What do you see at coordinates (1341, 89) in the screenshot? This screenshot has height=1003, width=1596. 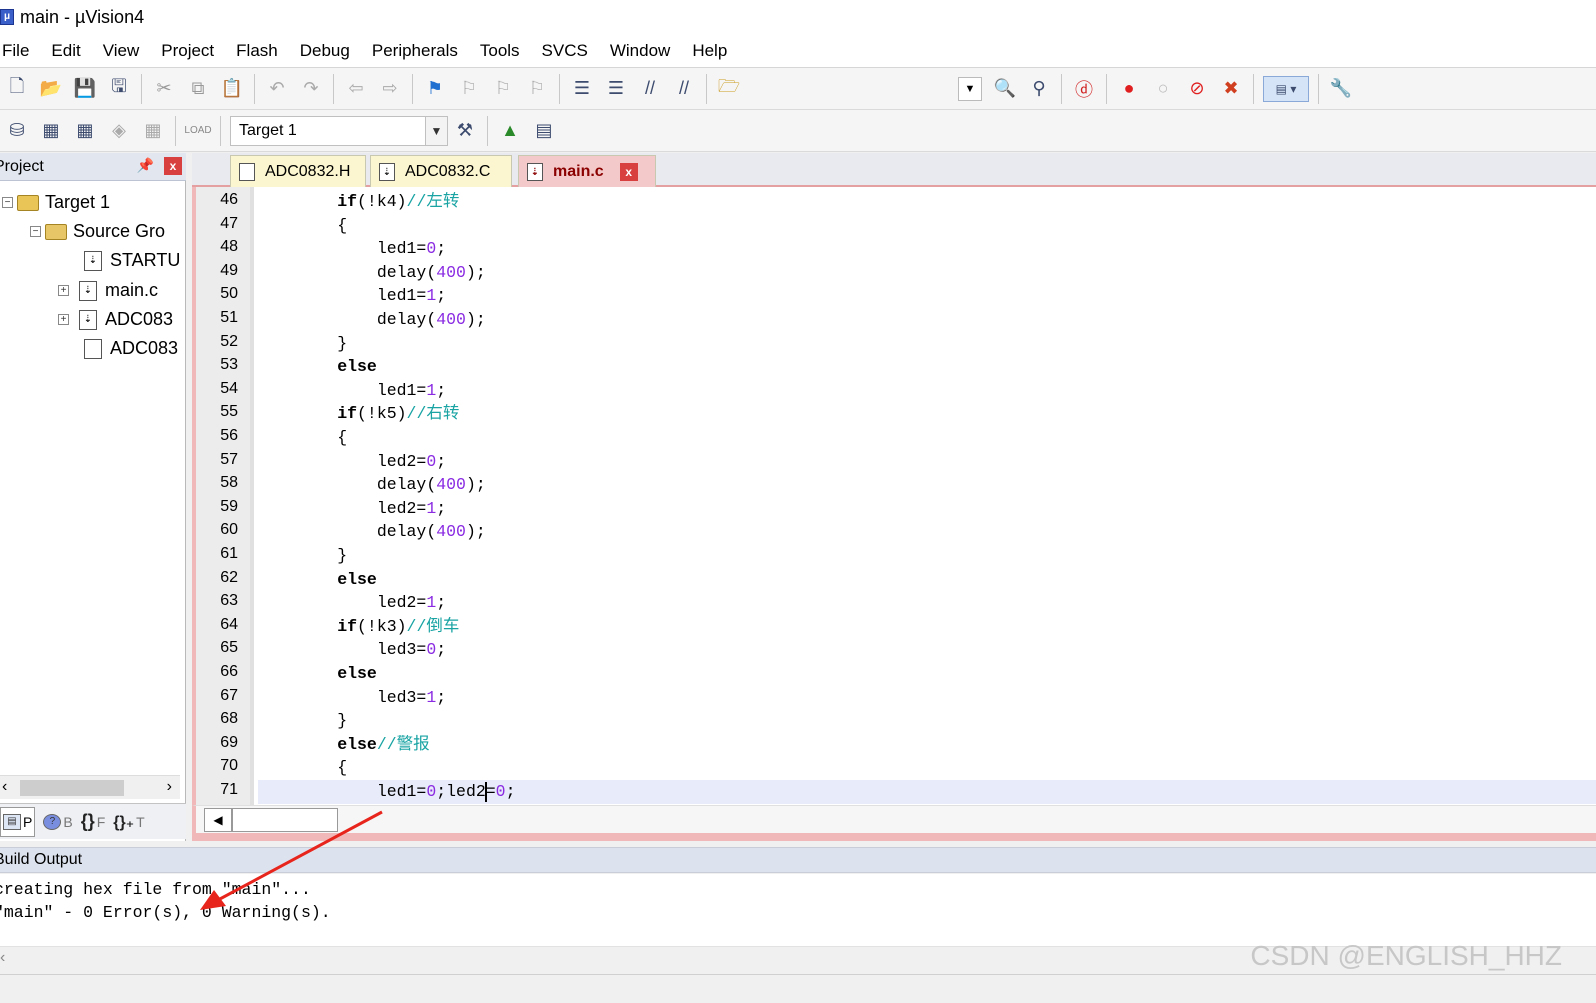 I see `configure-wrench-icon: 🔧` at bounding box center [1341, 89].